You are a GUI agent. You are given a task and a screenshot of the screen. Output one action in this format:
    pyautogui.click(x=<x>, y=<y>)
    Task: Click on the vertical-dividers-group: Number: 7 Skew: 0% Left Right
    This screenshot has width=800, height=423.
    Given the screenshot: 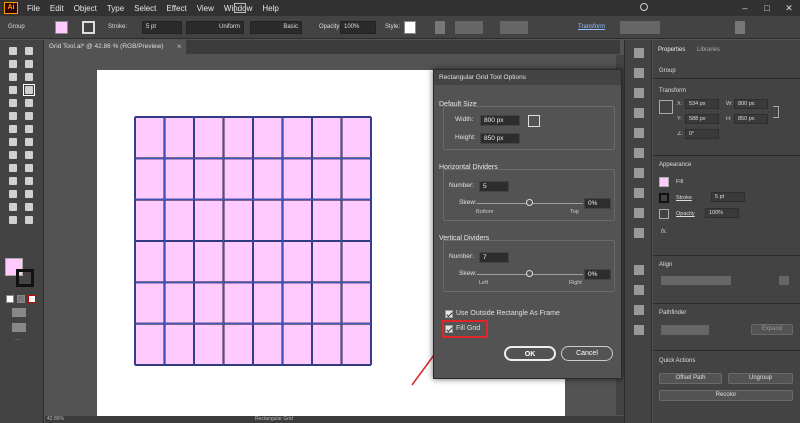 What is the action you would take?
    pyautogui.click(x=529, y=266)
    